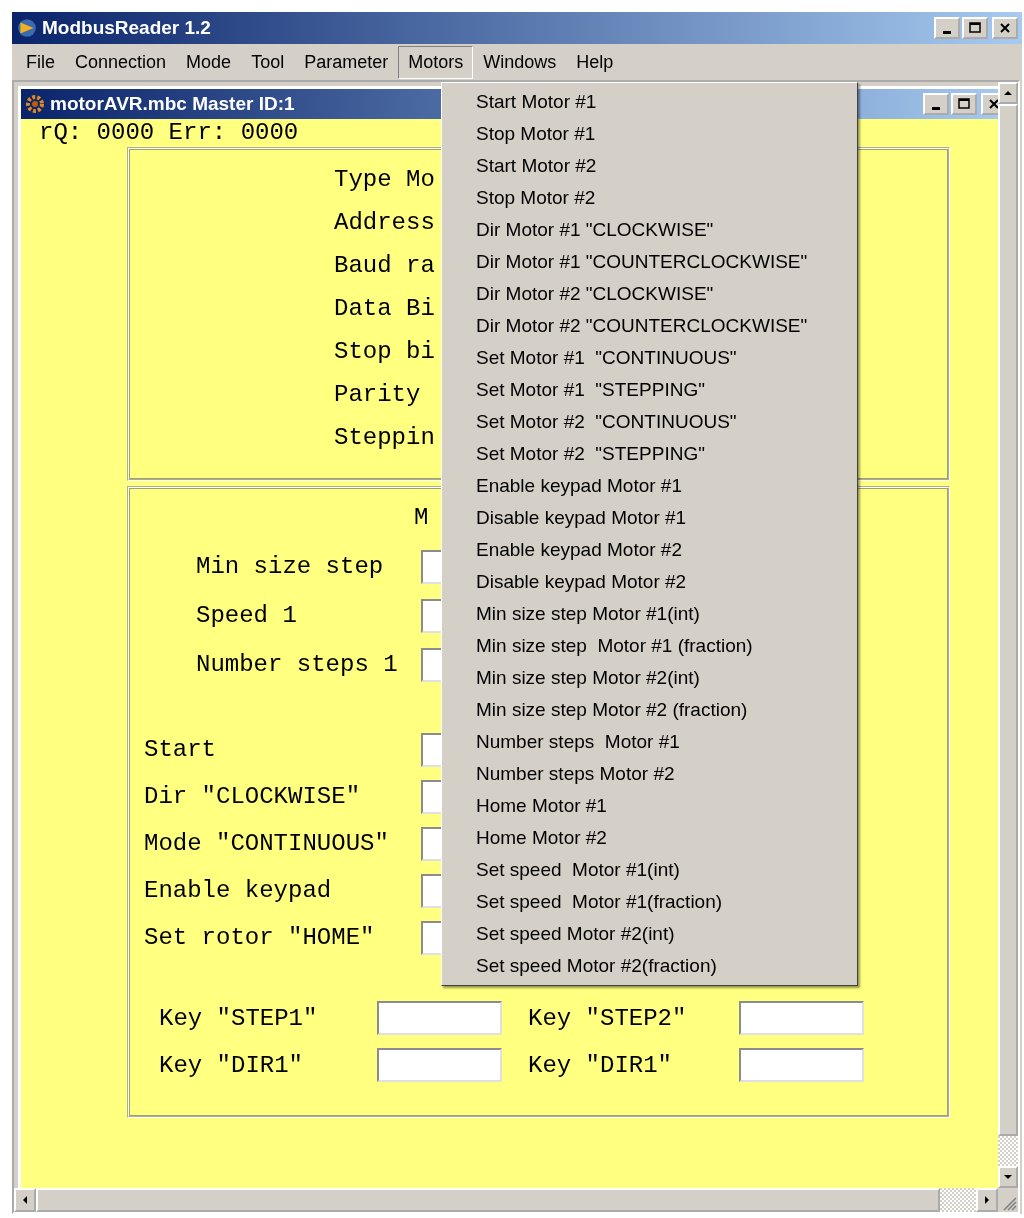 This screenshot has height=1218, width=1024. I want to click on field-label: Baud ra, so click(384, 268).